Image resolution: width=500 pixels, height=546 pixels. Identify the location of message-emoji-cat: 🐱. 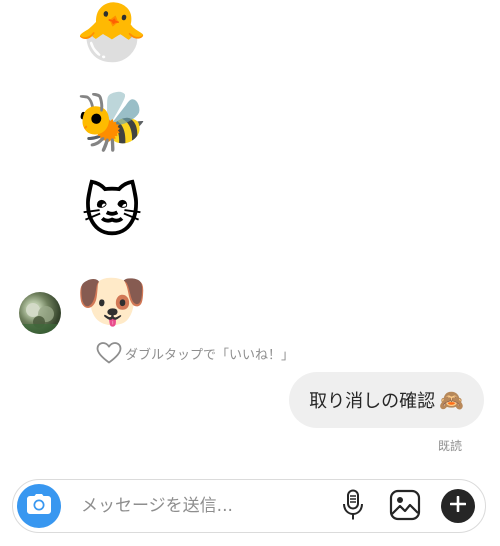
(112, 211).